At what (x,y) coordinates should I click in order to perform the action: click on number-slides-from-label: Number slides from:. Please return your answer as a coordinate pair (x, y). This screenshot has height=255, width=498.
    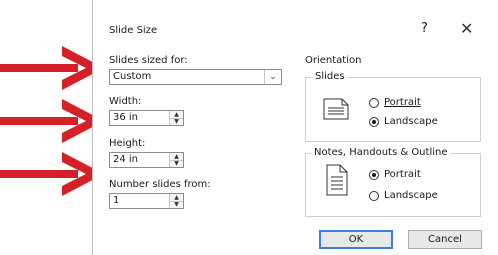
    Looking at the image, I should click on (160, 184).